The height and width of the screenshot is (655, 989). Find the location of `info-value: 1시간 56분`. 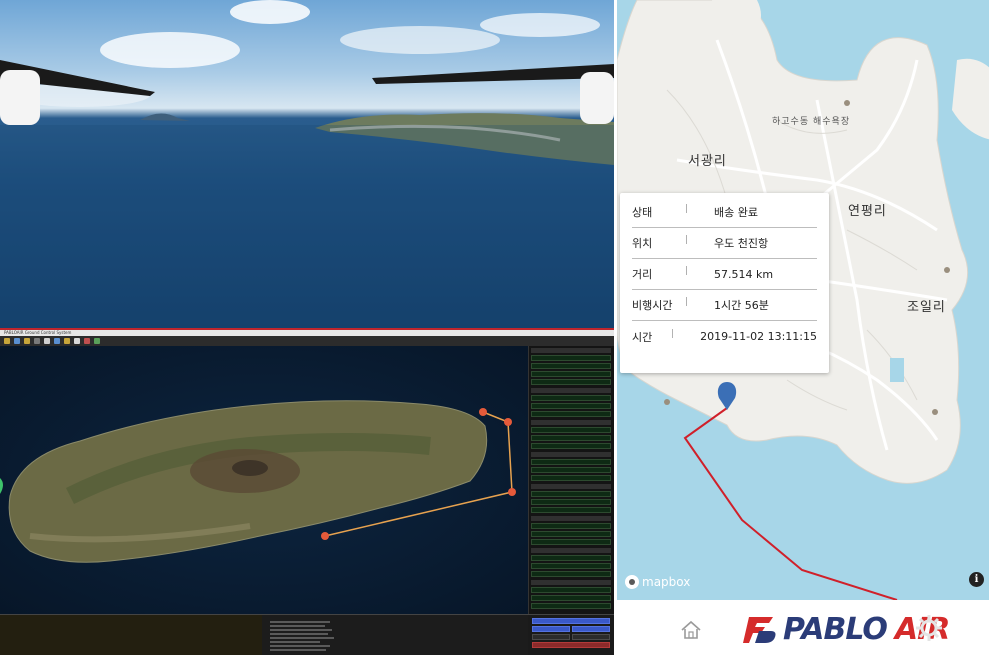

info-value: 1시간 56분 is located at coordinates (741, 305).